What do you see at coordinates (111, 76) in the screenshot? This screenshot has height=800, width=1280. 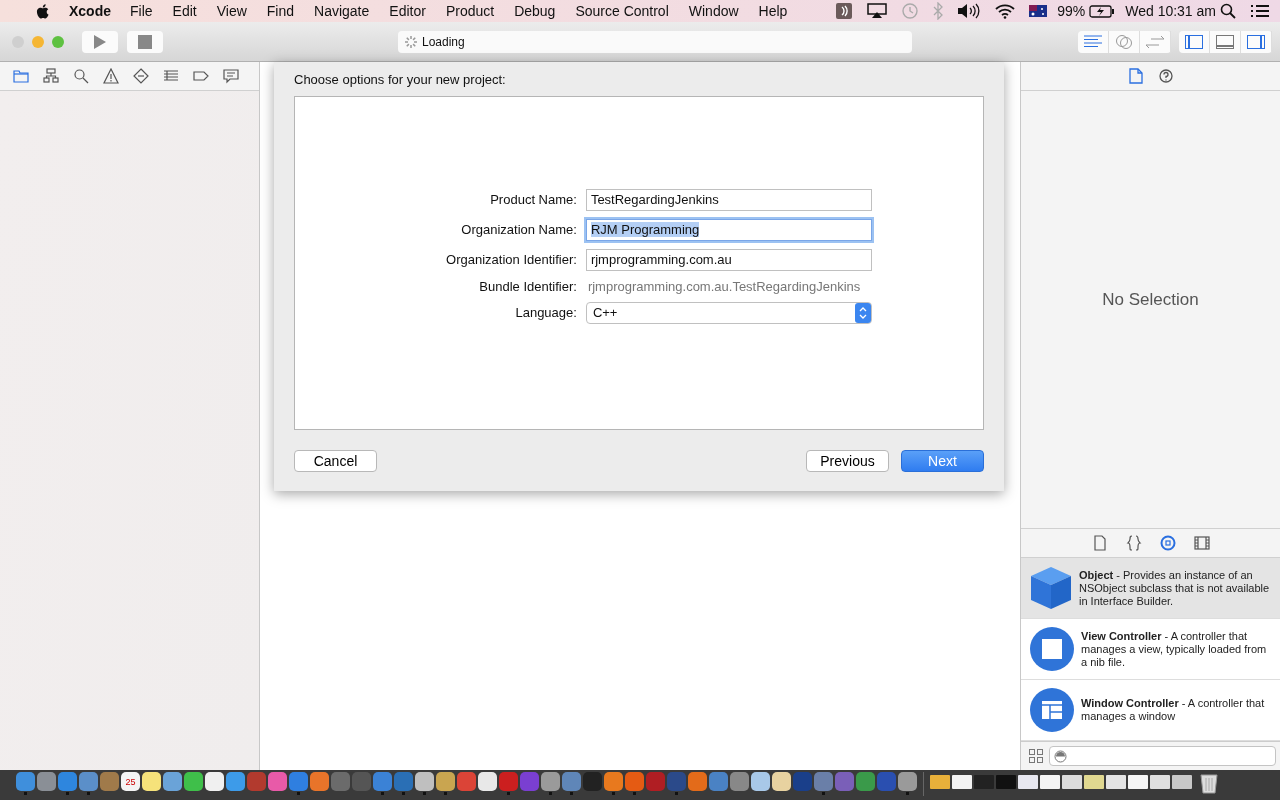 I see `warning-icon` at bounding box center [111, 76].